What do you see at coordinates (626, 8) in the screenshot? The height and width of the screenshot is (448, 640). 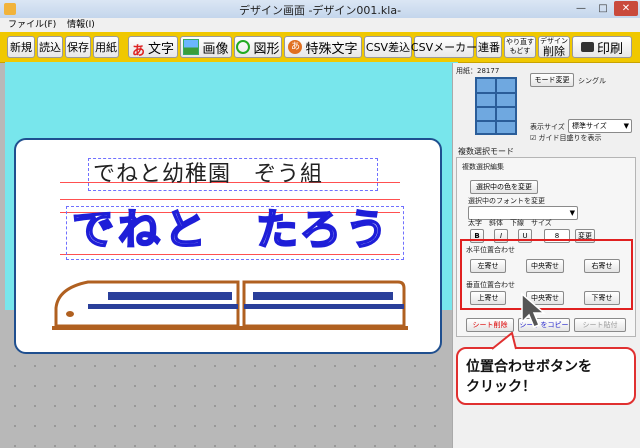 I see `close-button: ✕` at bounding box center [626, 8].